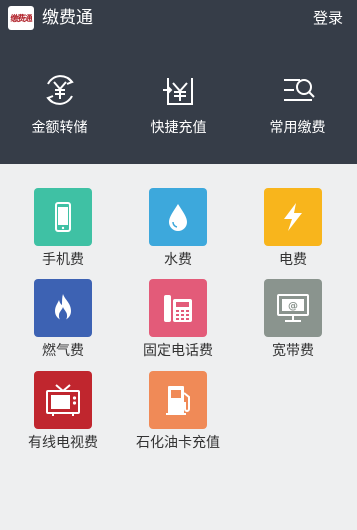 This screenshot has width=357, height=530. What do you see at coordinates (178, 443) in the screenshot?
I see `service-label: 石化油卡充值` at bounding box center [178, 443].